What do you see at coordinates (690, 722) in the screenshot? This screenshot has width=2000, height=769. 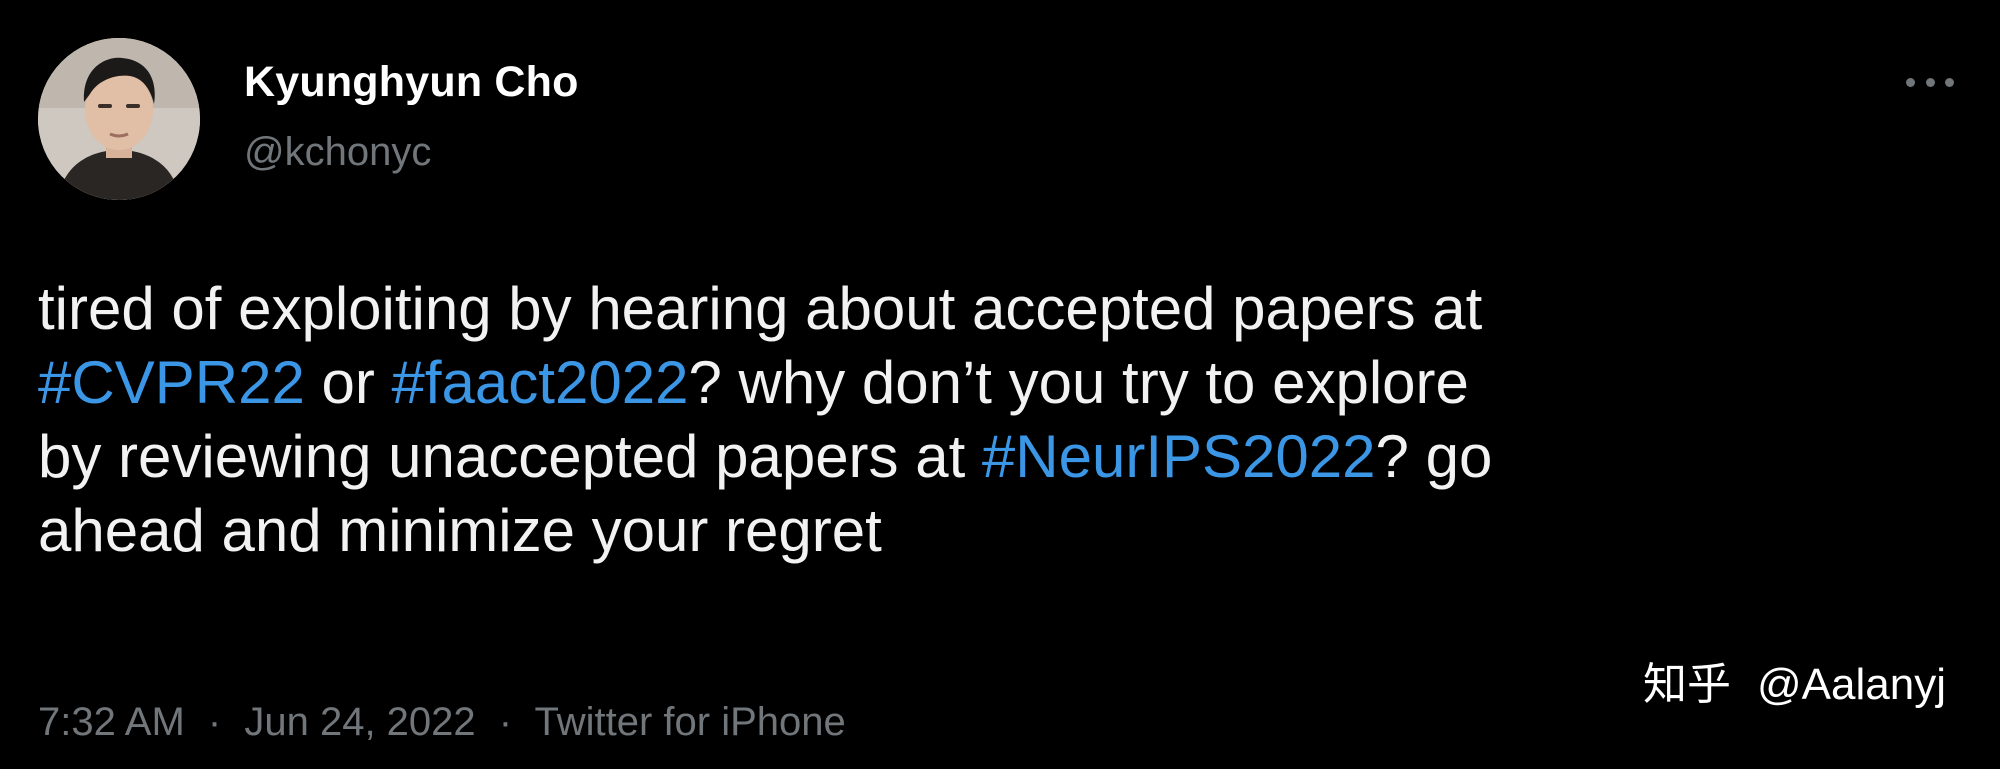 I see `tweet-source: Twitter for iPhone` at bounding box center [690, 722].